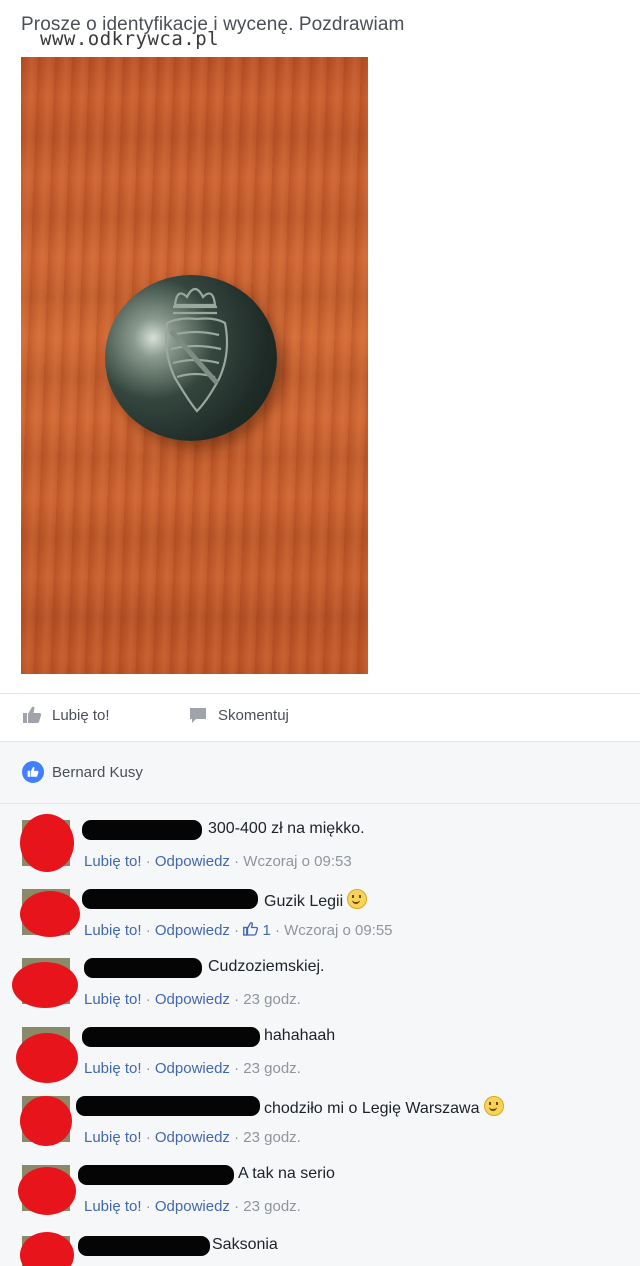 This screenshot has height=1266, width=640. What do you see at coordinates (304, 901) in the screenshot?
I see `comment-text-content: Guzik Legii` at bounding box center [304, 901].